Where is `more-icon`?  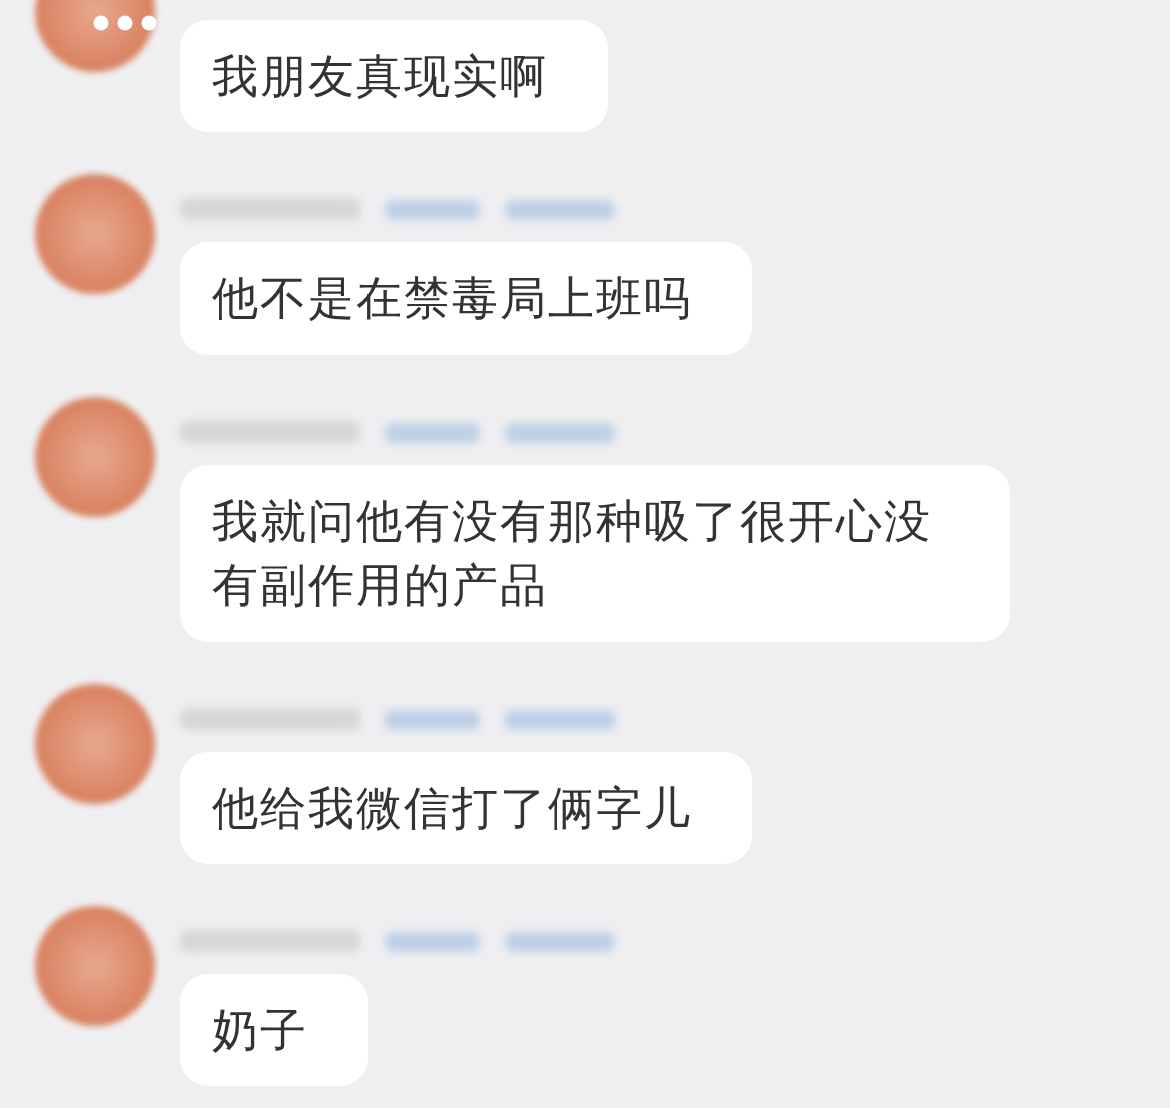 more-icon is located at coordinates (125, 23).